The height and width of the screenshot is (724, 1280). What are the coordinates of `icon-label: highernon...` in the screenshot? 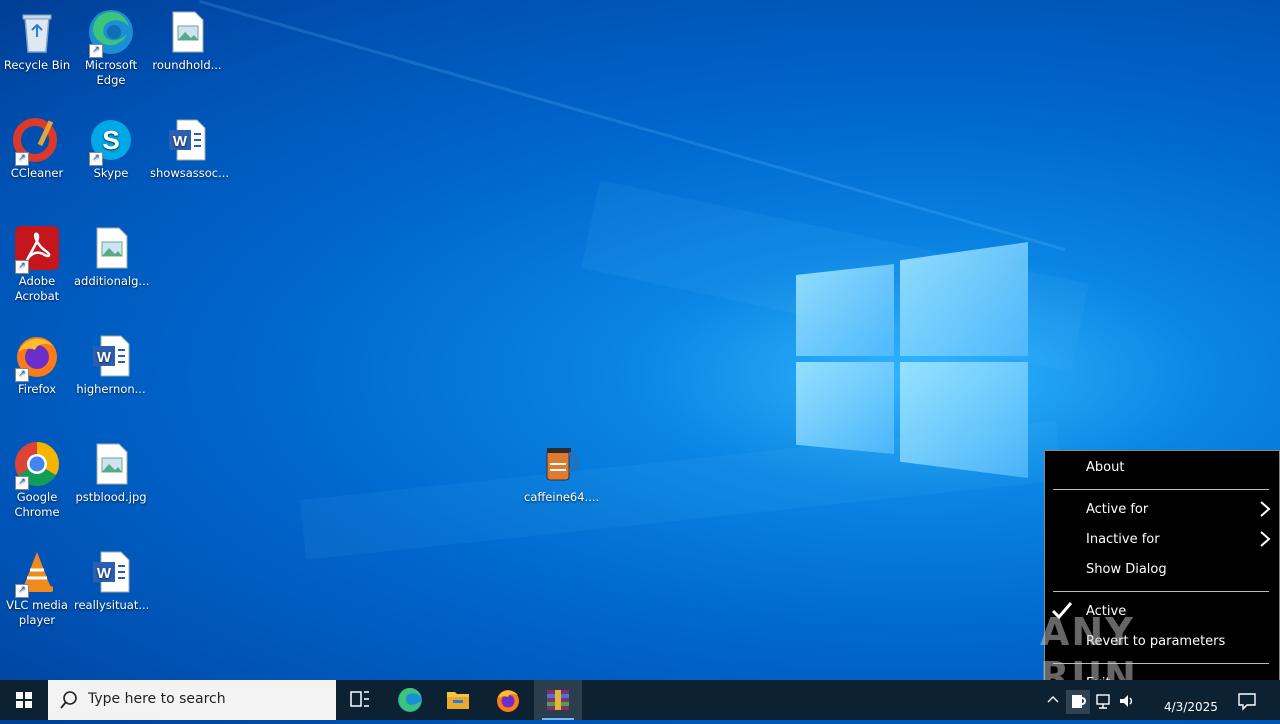 It's located at (111, 389).